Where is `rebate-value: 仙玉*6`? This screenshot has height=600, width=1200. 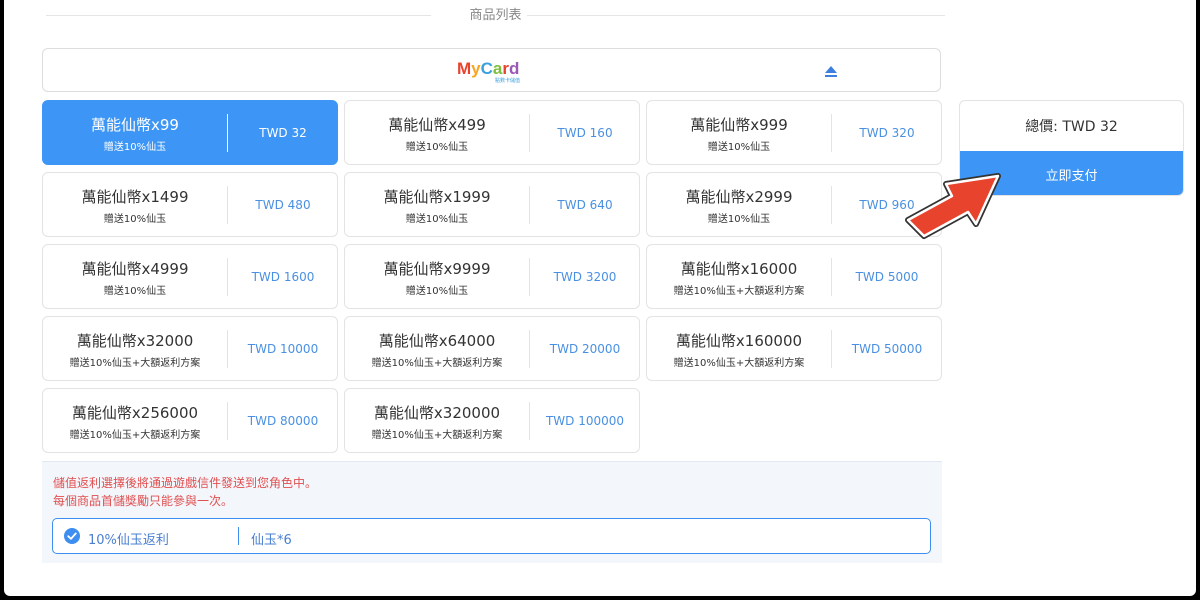
rebate-value: 仙玉*6 is located at coordinates (271, 540).